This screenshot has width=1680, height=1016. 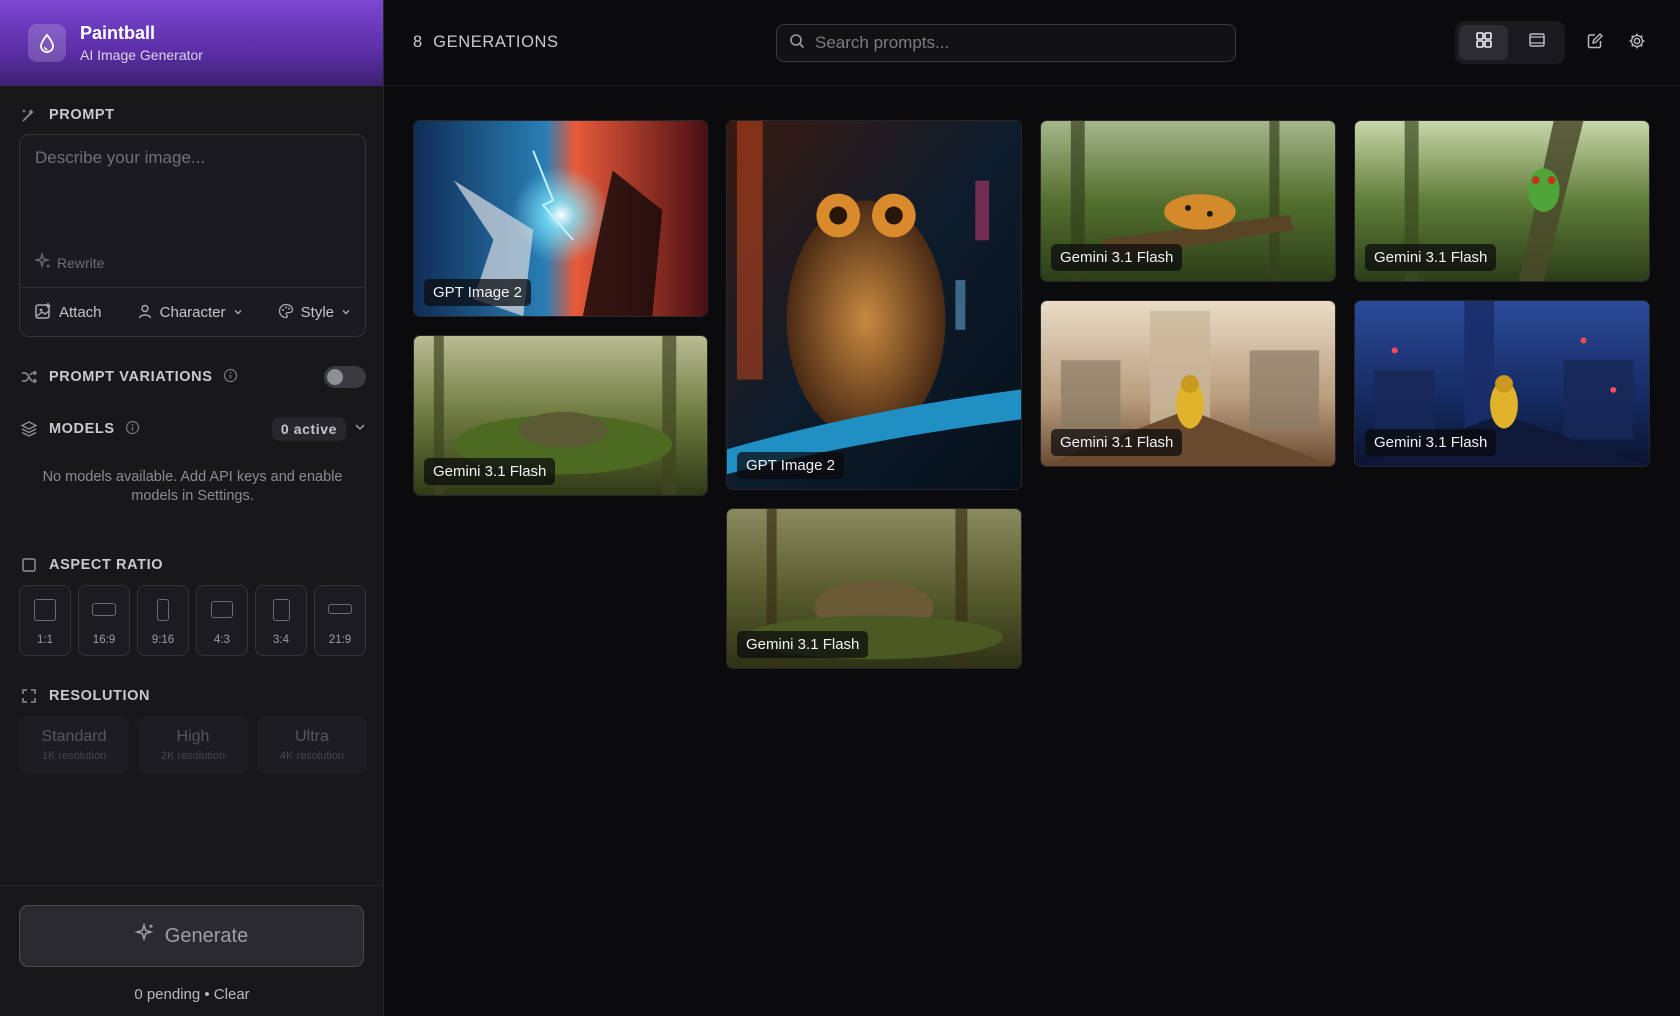 I want to click on sparkle-icon, so click(x=42, y=261).